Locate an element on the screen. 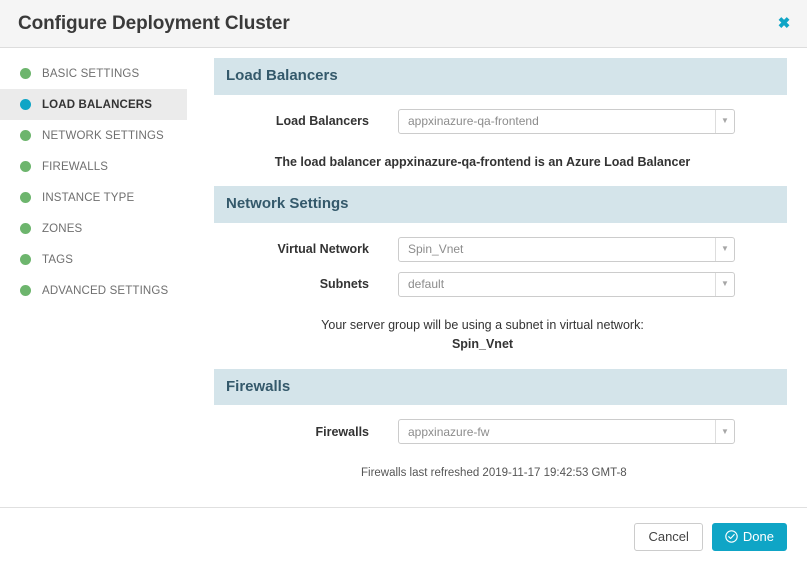  sidebar-item-label: ZONES is located at coordinates (62, 228).